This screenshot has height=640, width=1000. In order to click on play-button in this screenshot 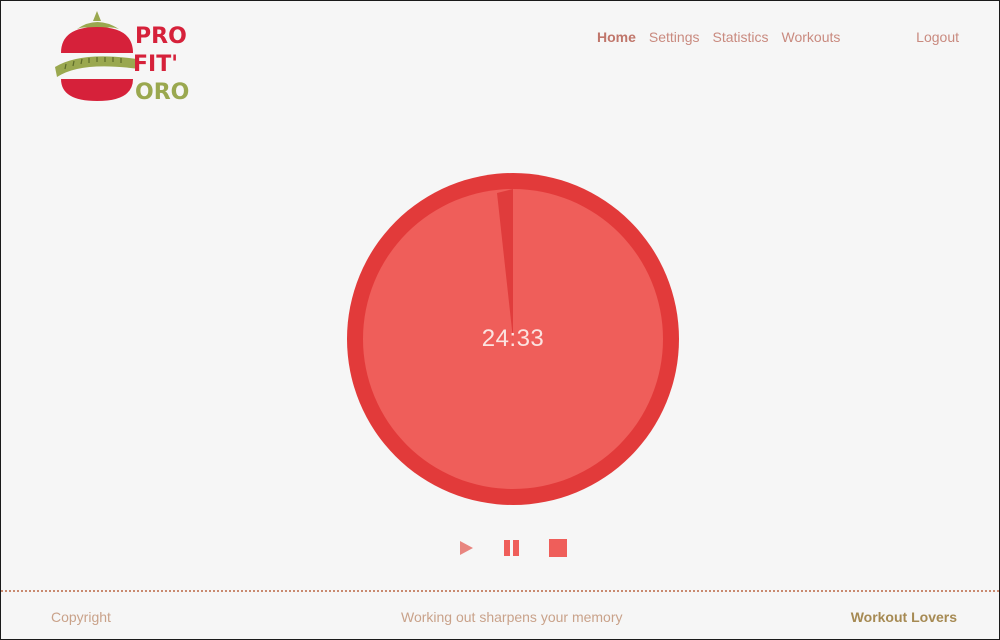, I will do `click(466, 548)`.